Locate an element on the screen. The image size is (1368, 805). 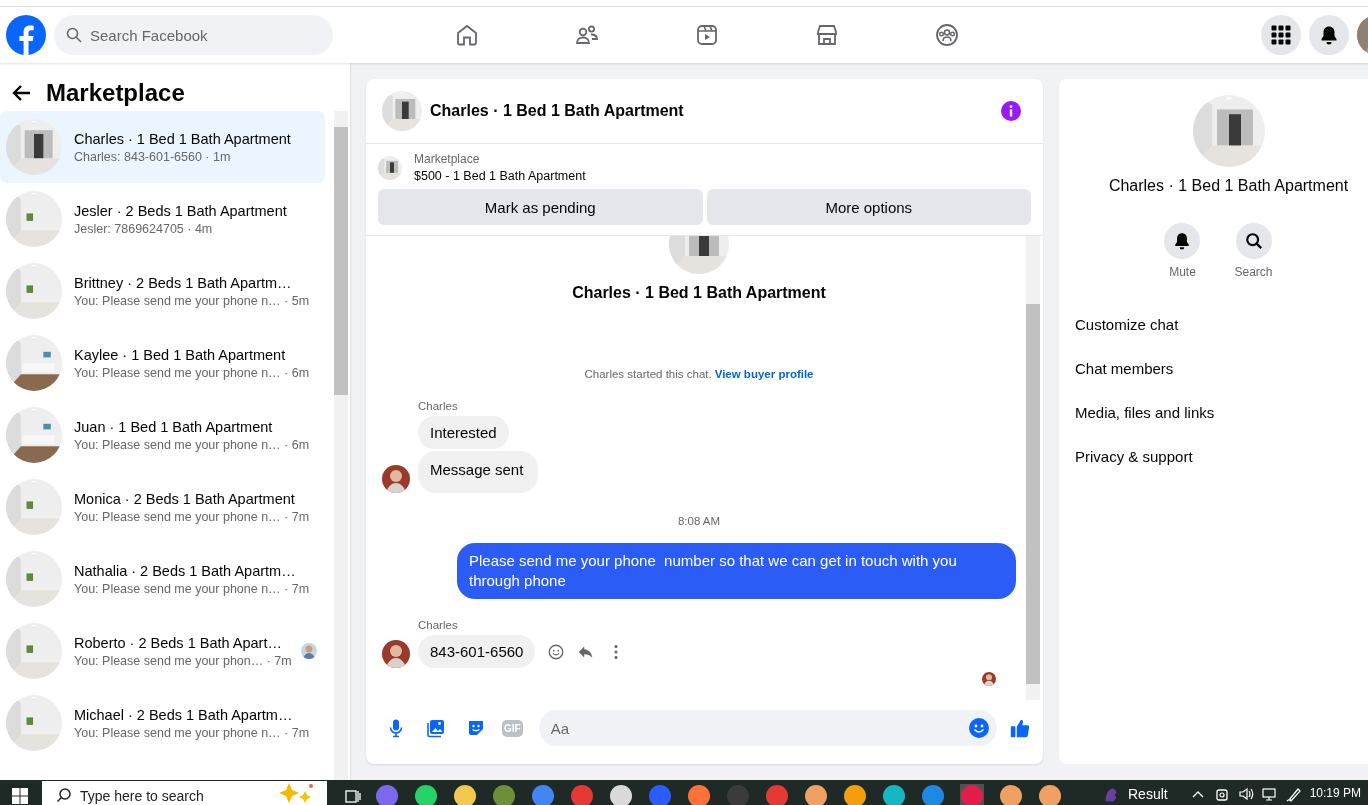
message-bubble: Interested is located at coordinates (463, 432).